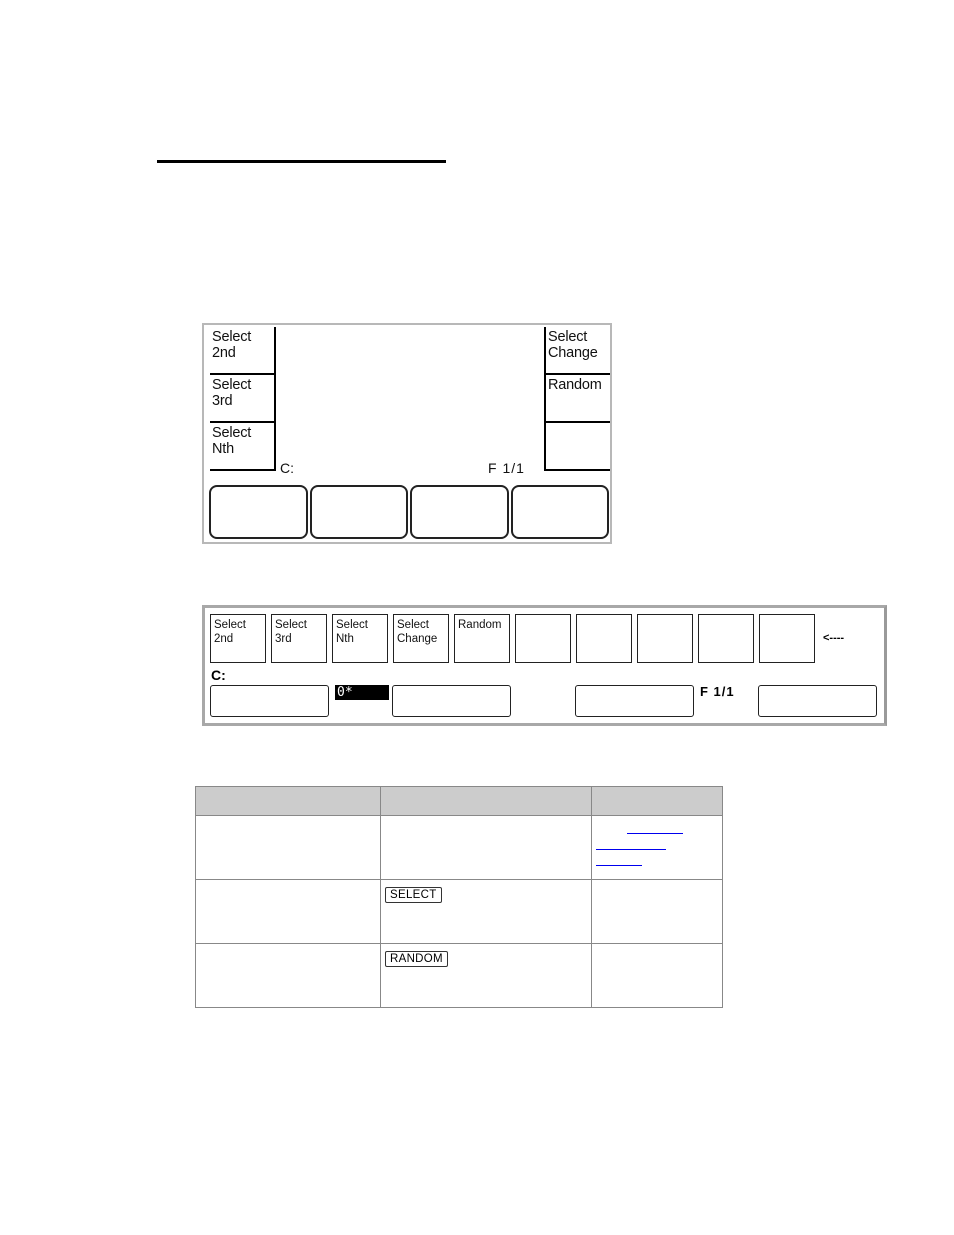  What do you see at coordinates (577, 447) in the screenshot?
I see `softkey-blank` at bounding box center [577, 447].